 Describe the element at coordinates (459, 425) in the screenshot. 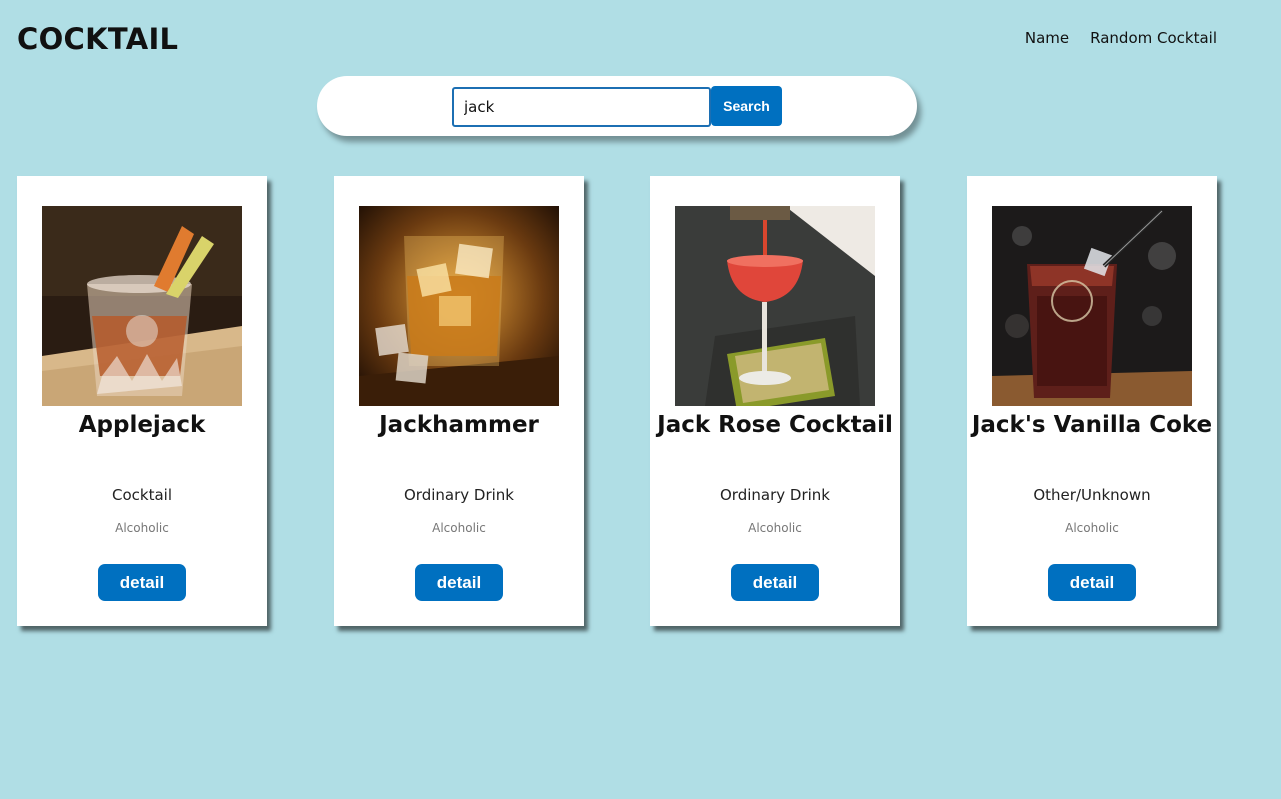

I see `cocktail-name: Jackhammer` at that location.